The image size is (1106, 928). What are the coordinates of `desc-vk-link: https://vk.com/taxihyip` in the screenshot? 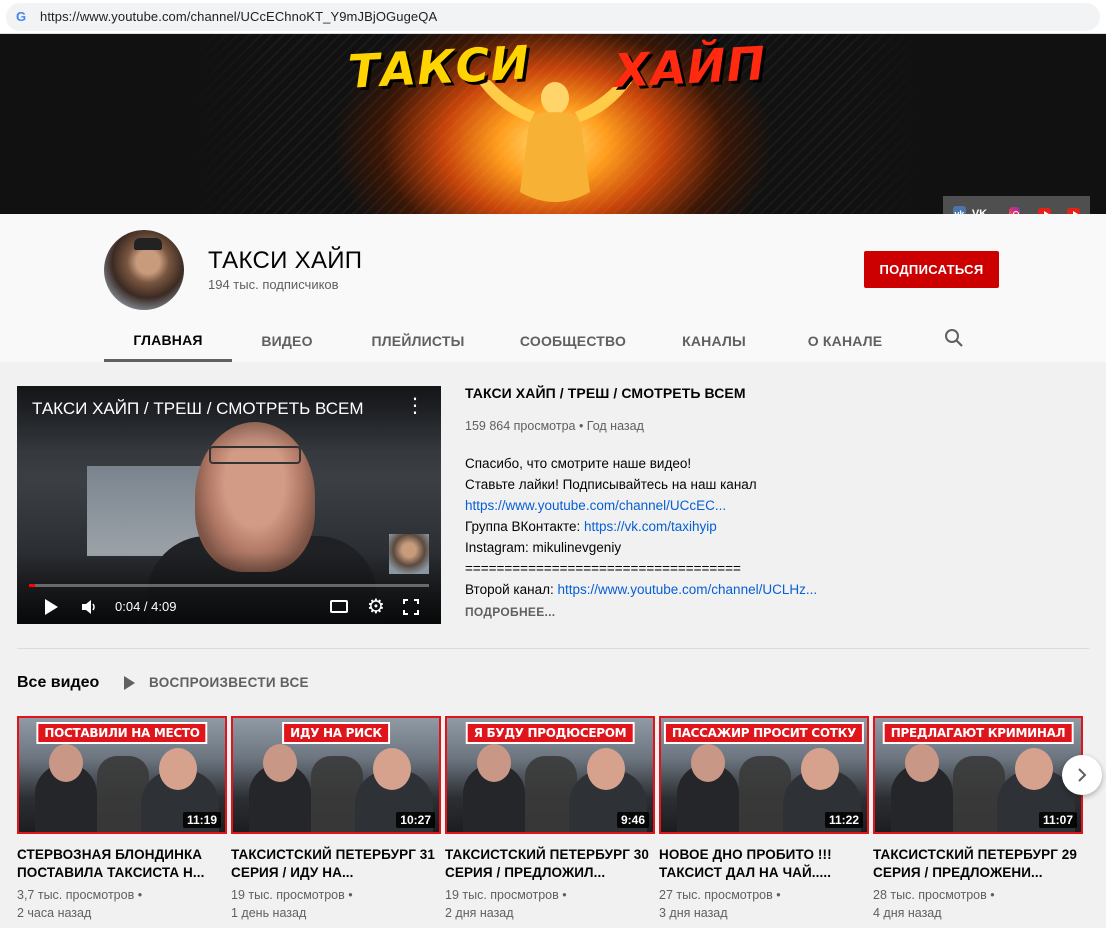 It's located at (650, 526).